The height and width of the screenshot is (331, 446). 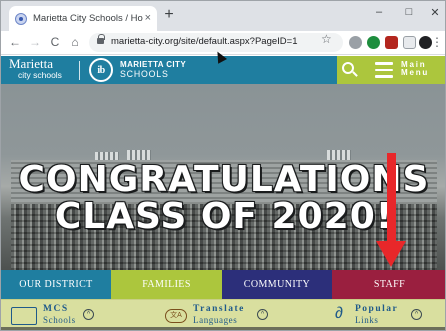 I want to click on window-close-icon: ✕, so click(x=435, y=12).